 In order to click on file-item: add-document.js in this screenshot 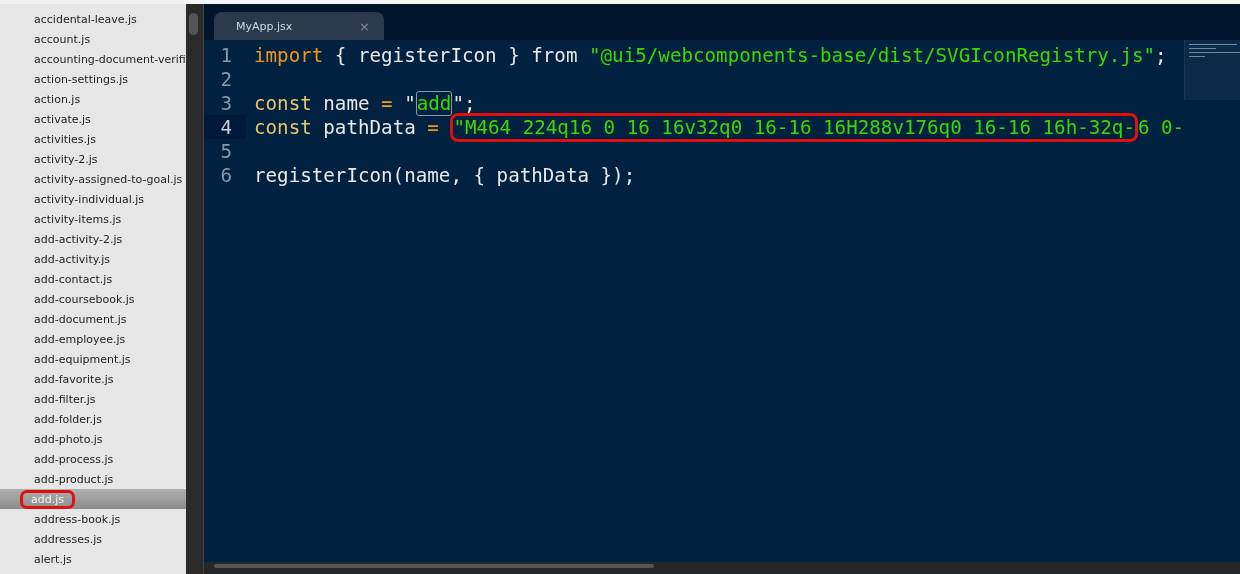, I will do `click(93, 319)`.